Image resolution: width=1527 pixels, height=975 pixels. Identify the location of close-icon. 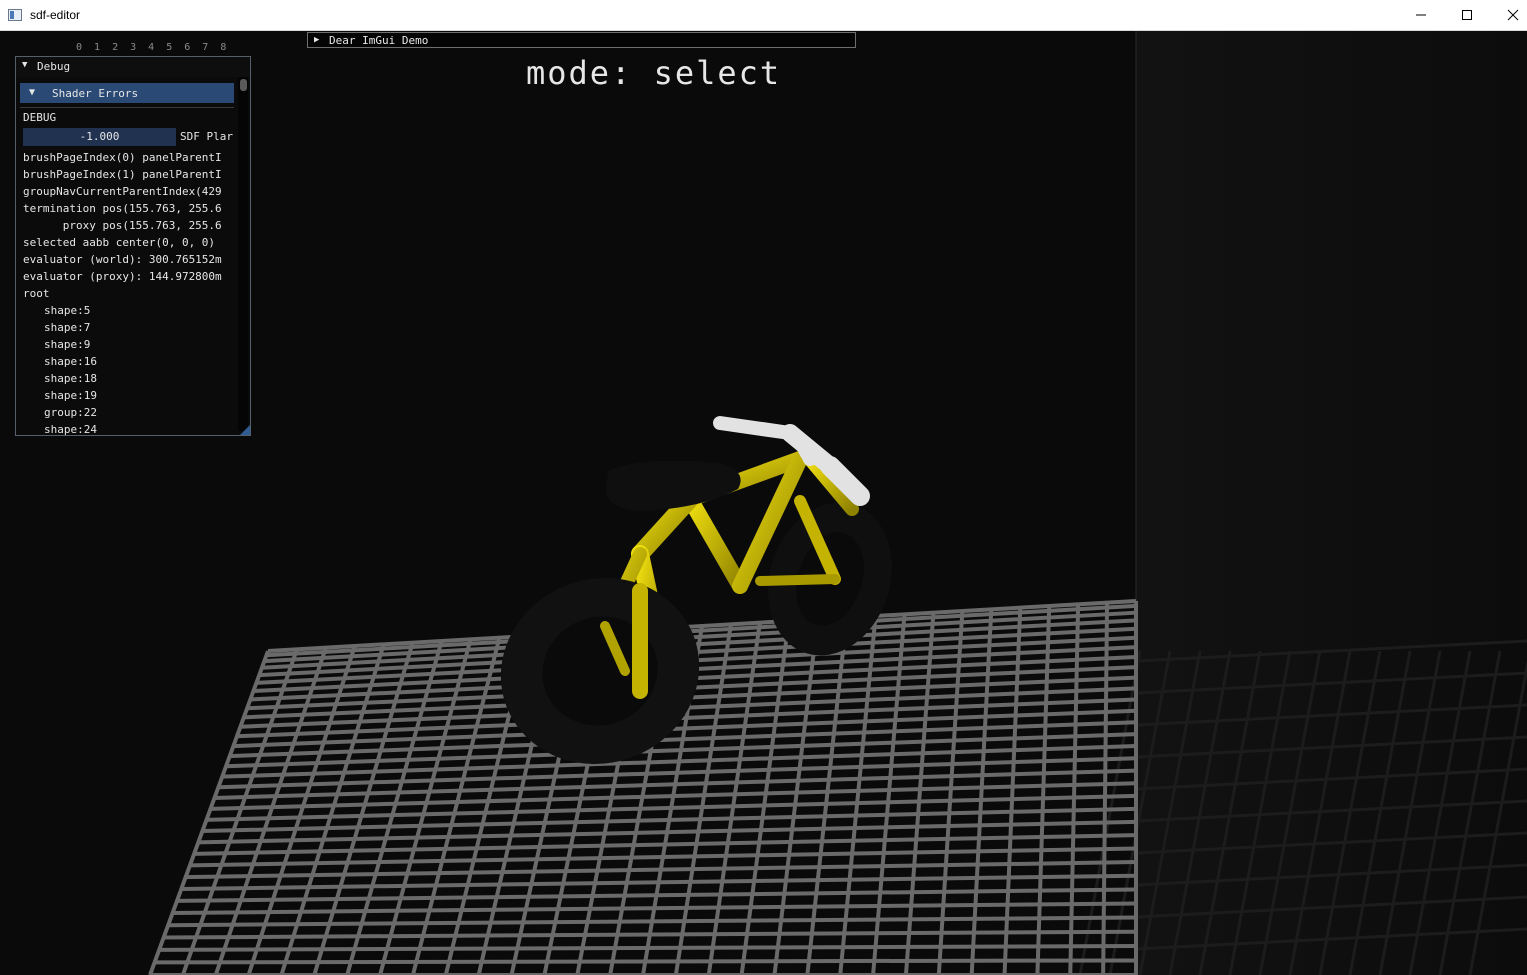
(1513, 15).